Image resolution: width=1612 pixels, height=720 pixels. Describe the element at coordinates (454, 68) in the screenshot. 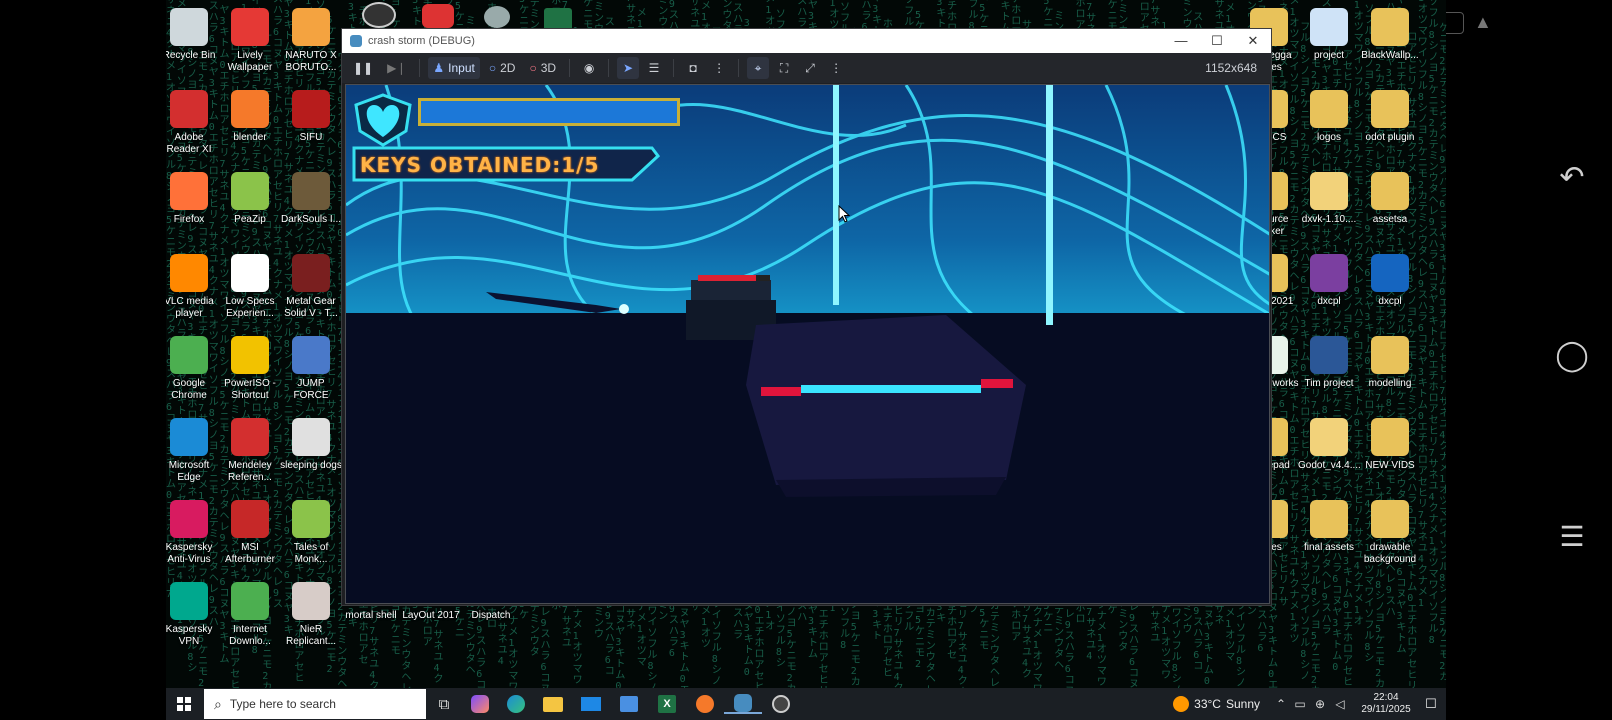

I see `input-toggle: ♟ Input` at that location.